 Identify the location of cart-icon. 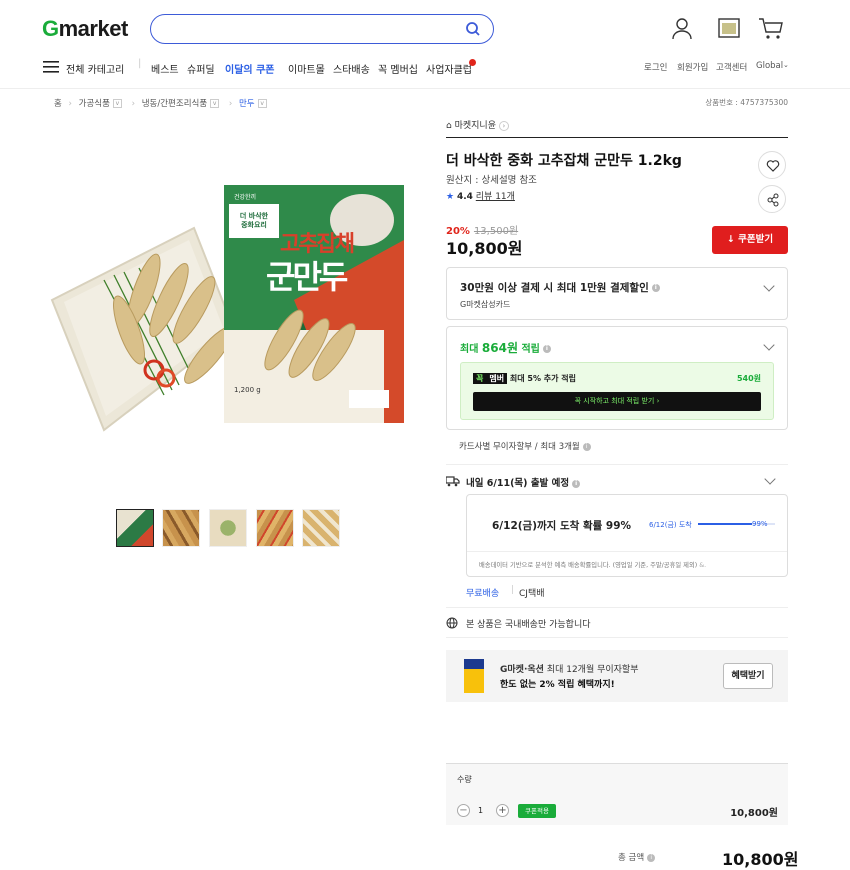
(771, 28).